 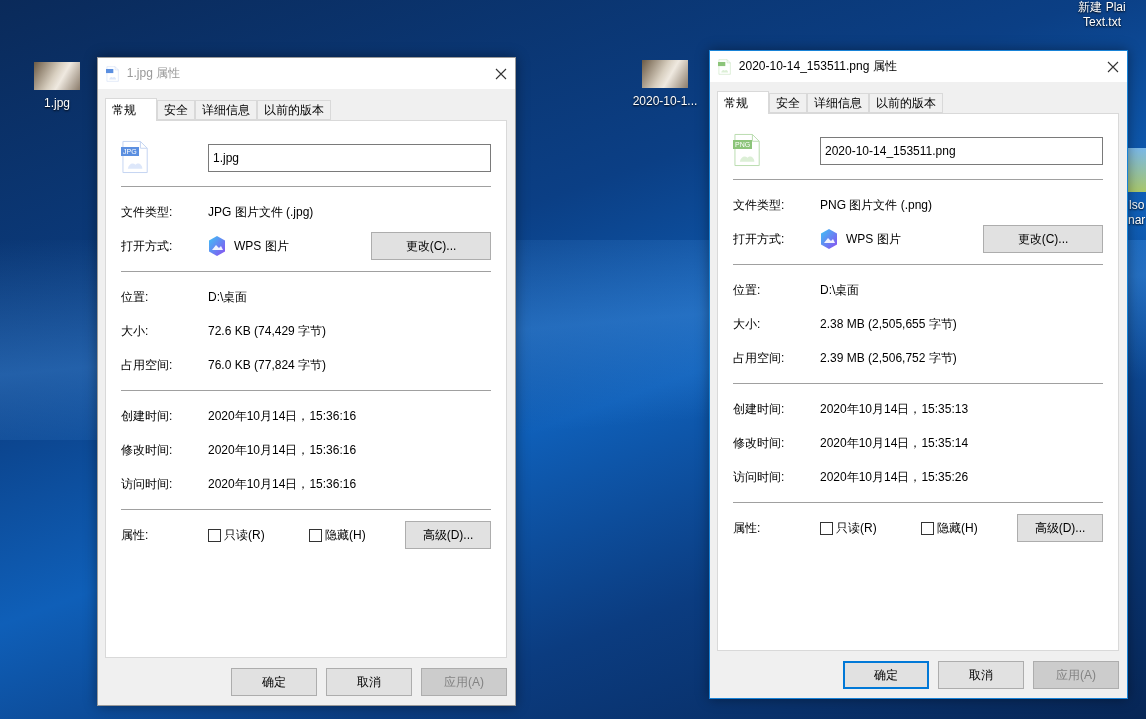 What do you see at coordinates (154, 73) in the screenshot?
I see `window-title: 1.jpg 属性` at bounding box center [154, 73].